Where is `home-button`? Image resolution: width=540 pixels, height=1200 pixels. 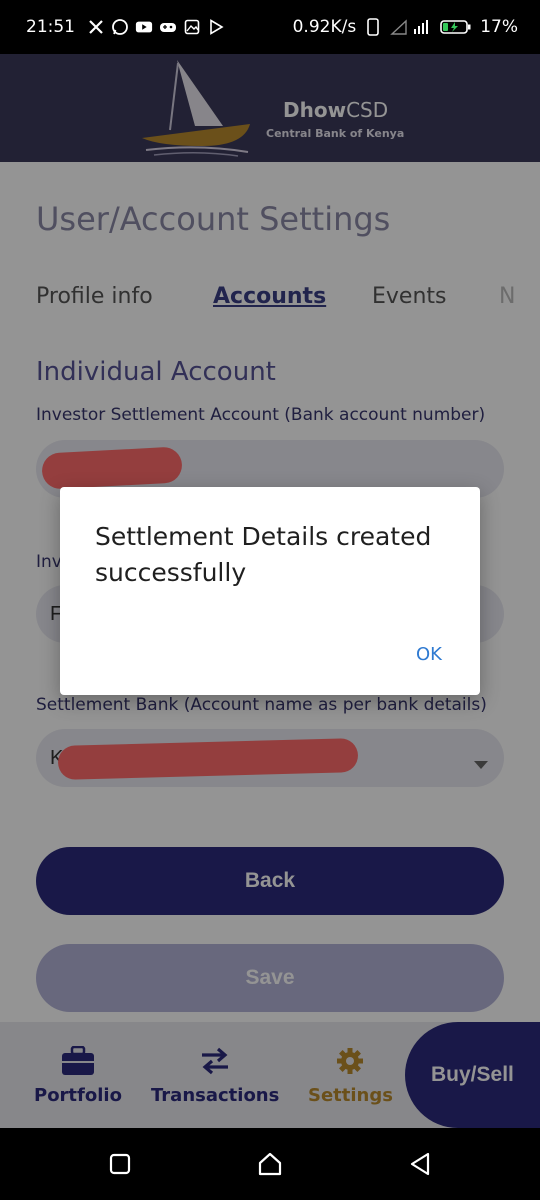
home-button is located at coordinates (270, 1164).